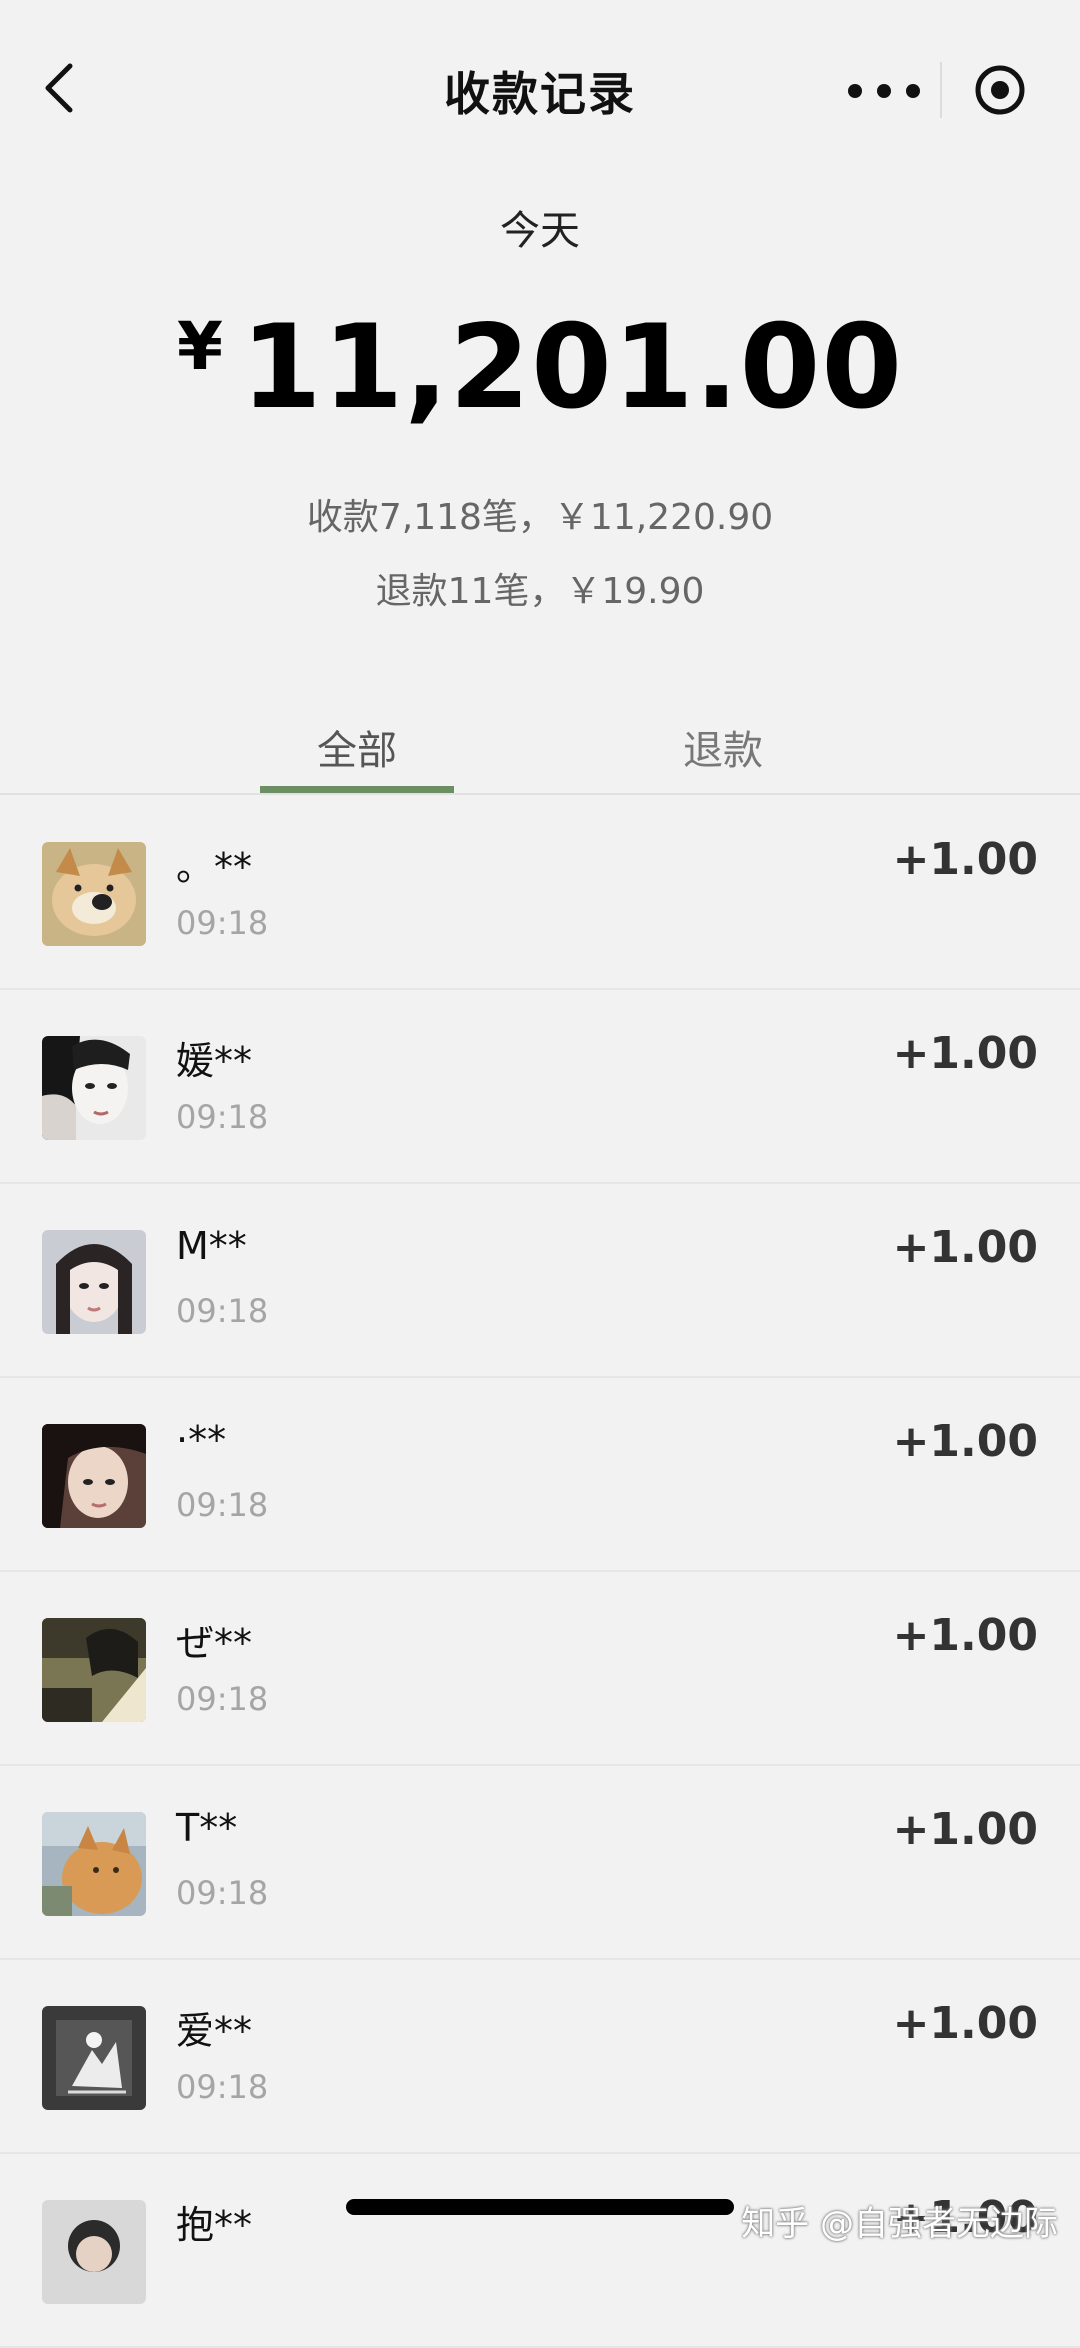  I want to click on payer-name: 媛**, so click(214, 1061).